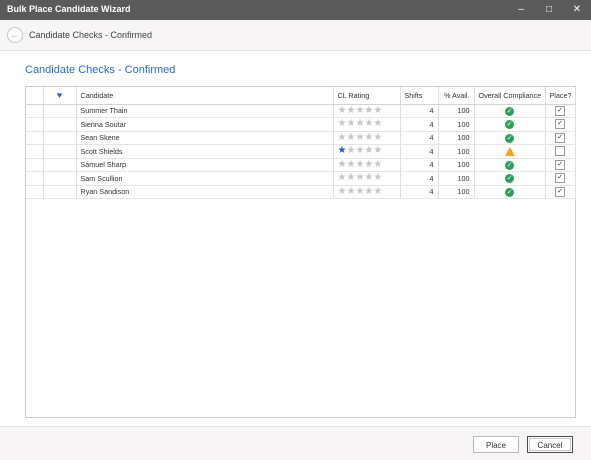 The width and height of the screenshot is (591, 460). I want to click on table-row: Scott Shields ★★★★★ 4 100, so click(301, 151).